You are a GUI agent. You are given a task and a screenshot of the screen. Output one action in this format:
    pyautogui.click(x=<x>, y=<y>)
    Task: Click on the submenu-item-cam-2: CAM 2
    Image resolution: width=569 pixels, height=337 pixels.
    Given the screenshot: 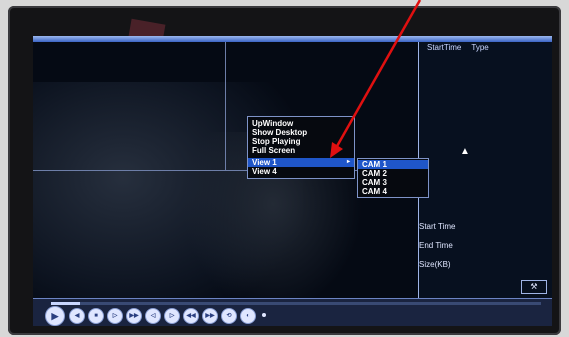 What is the action you would take?
    pyautogui.click(x=393, y=173)
    